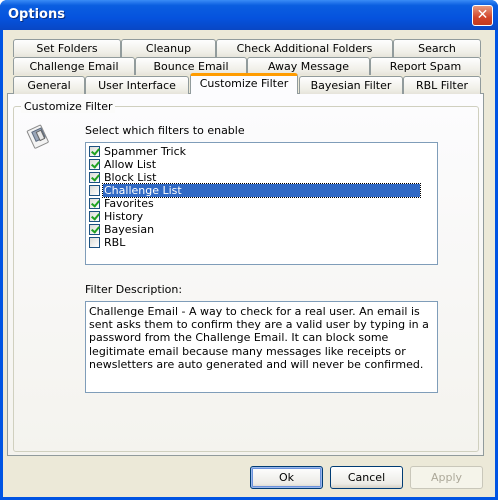  I want to click on tab-cleanup: Cleanup, so click(168, 48).